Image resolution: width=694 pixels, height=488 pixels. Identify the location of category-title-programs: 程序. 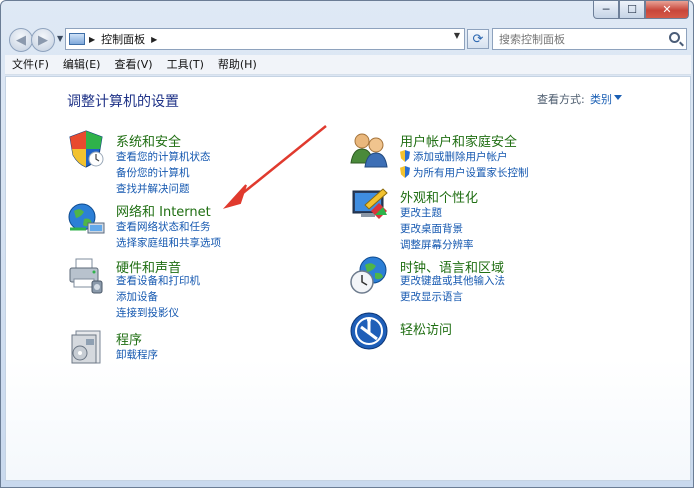
(129, 338).